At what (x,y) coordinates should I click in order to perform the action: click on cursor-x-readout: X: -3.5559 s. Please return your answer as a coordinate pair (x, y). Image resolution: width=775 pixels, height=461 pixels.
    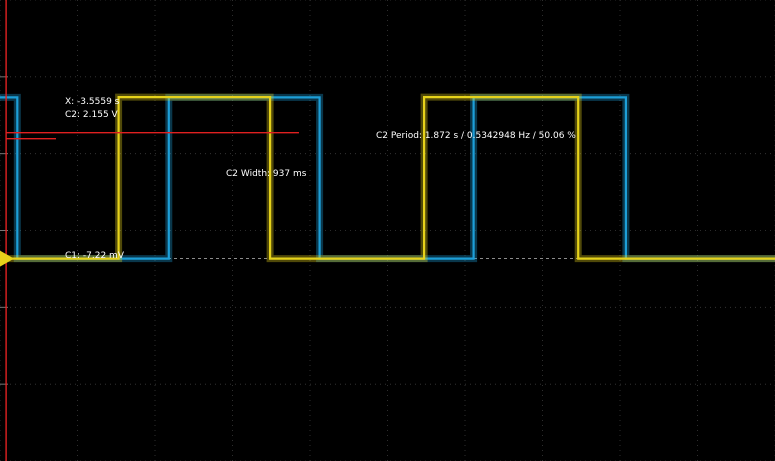
    Looking at the image, I should click on (92, 102).